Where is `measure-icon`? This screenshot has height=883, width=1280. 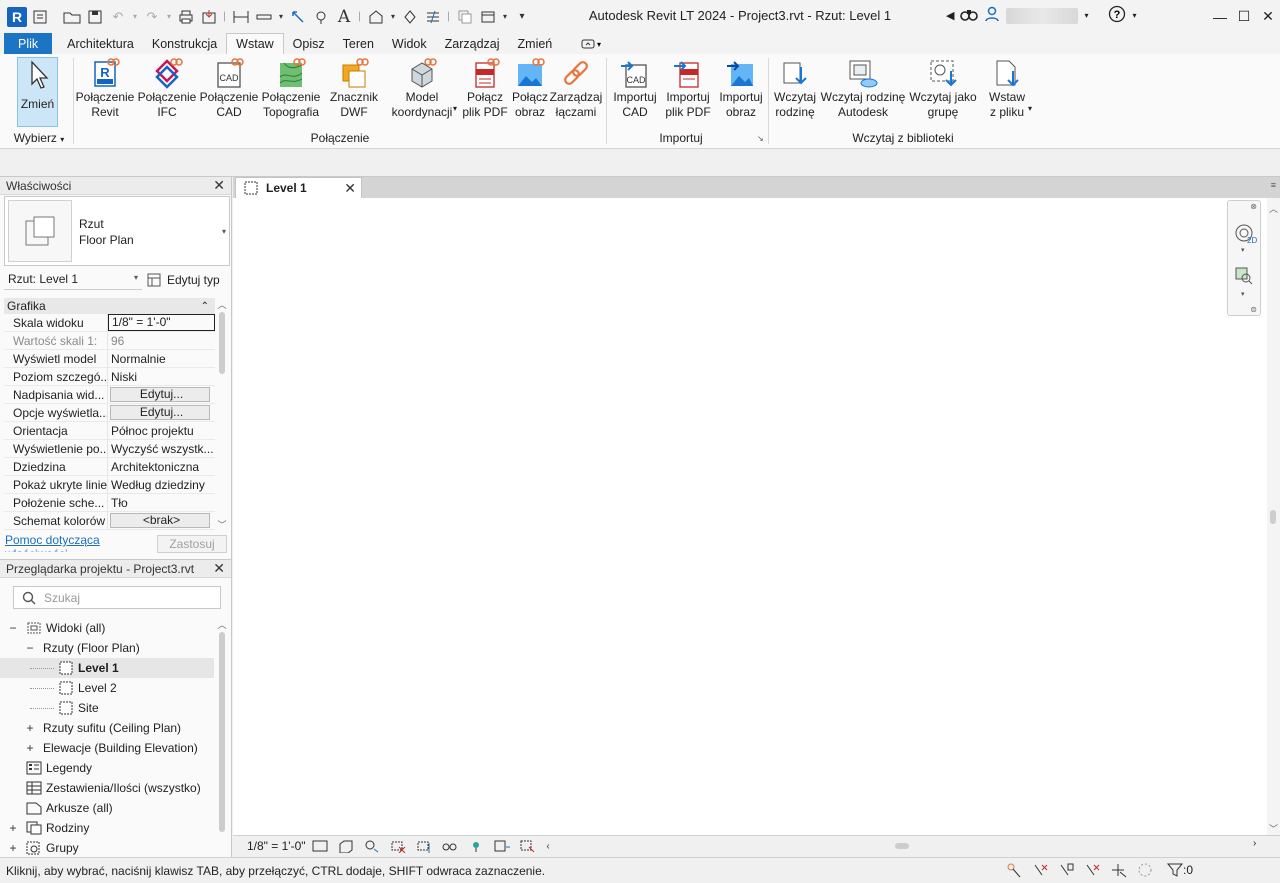 measure-icon is located at coordinates (241, 17).